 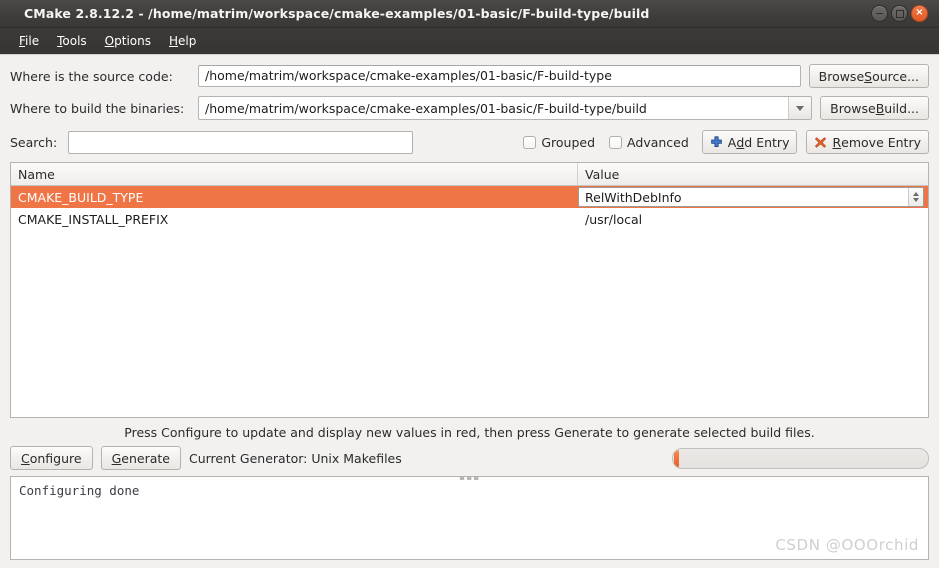 What do you see at coordinates (469, 41) in the screenshot?
I see `menu-bar: File Tools Options Help` at bounding box center [469, 41].